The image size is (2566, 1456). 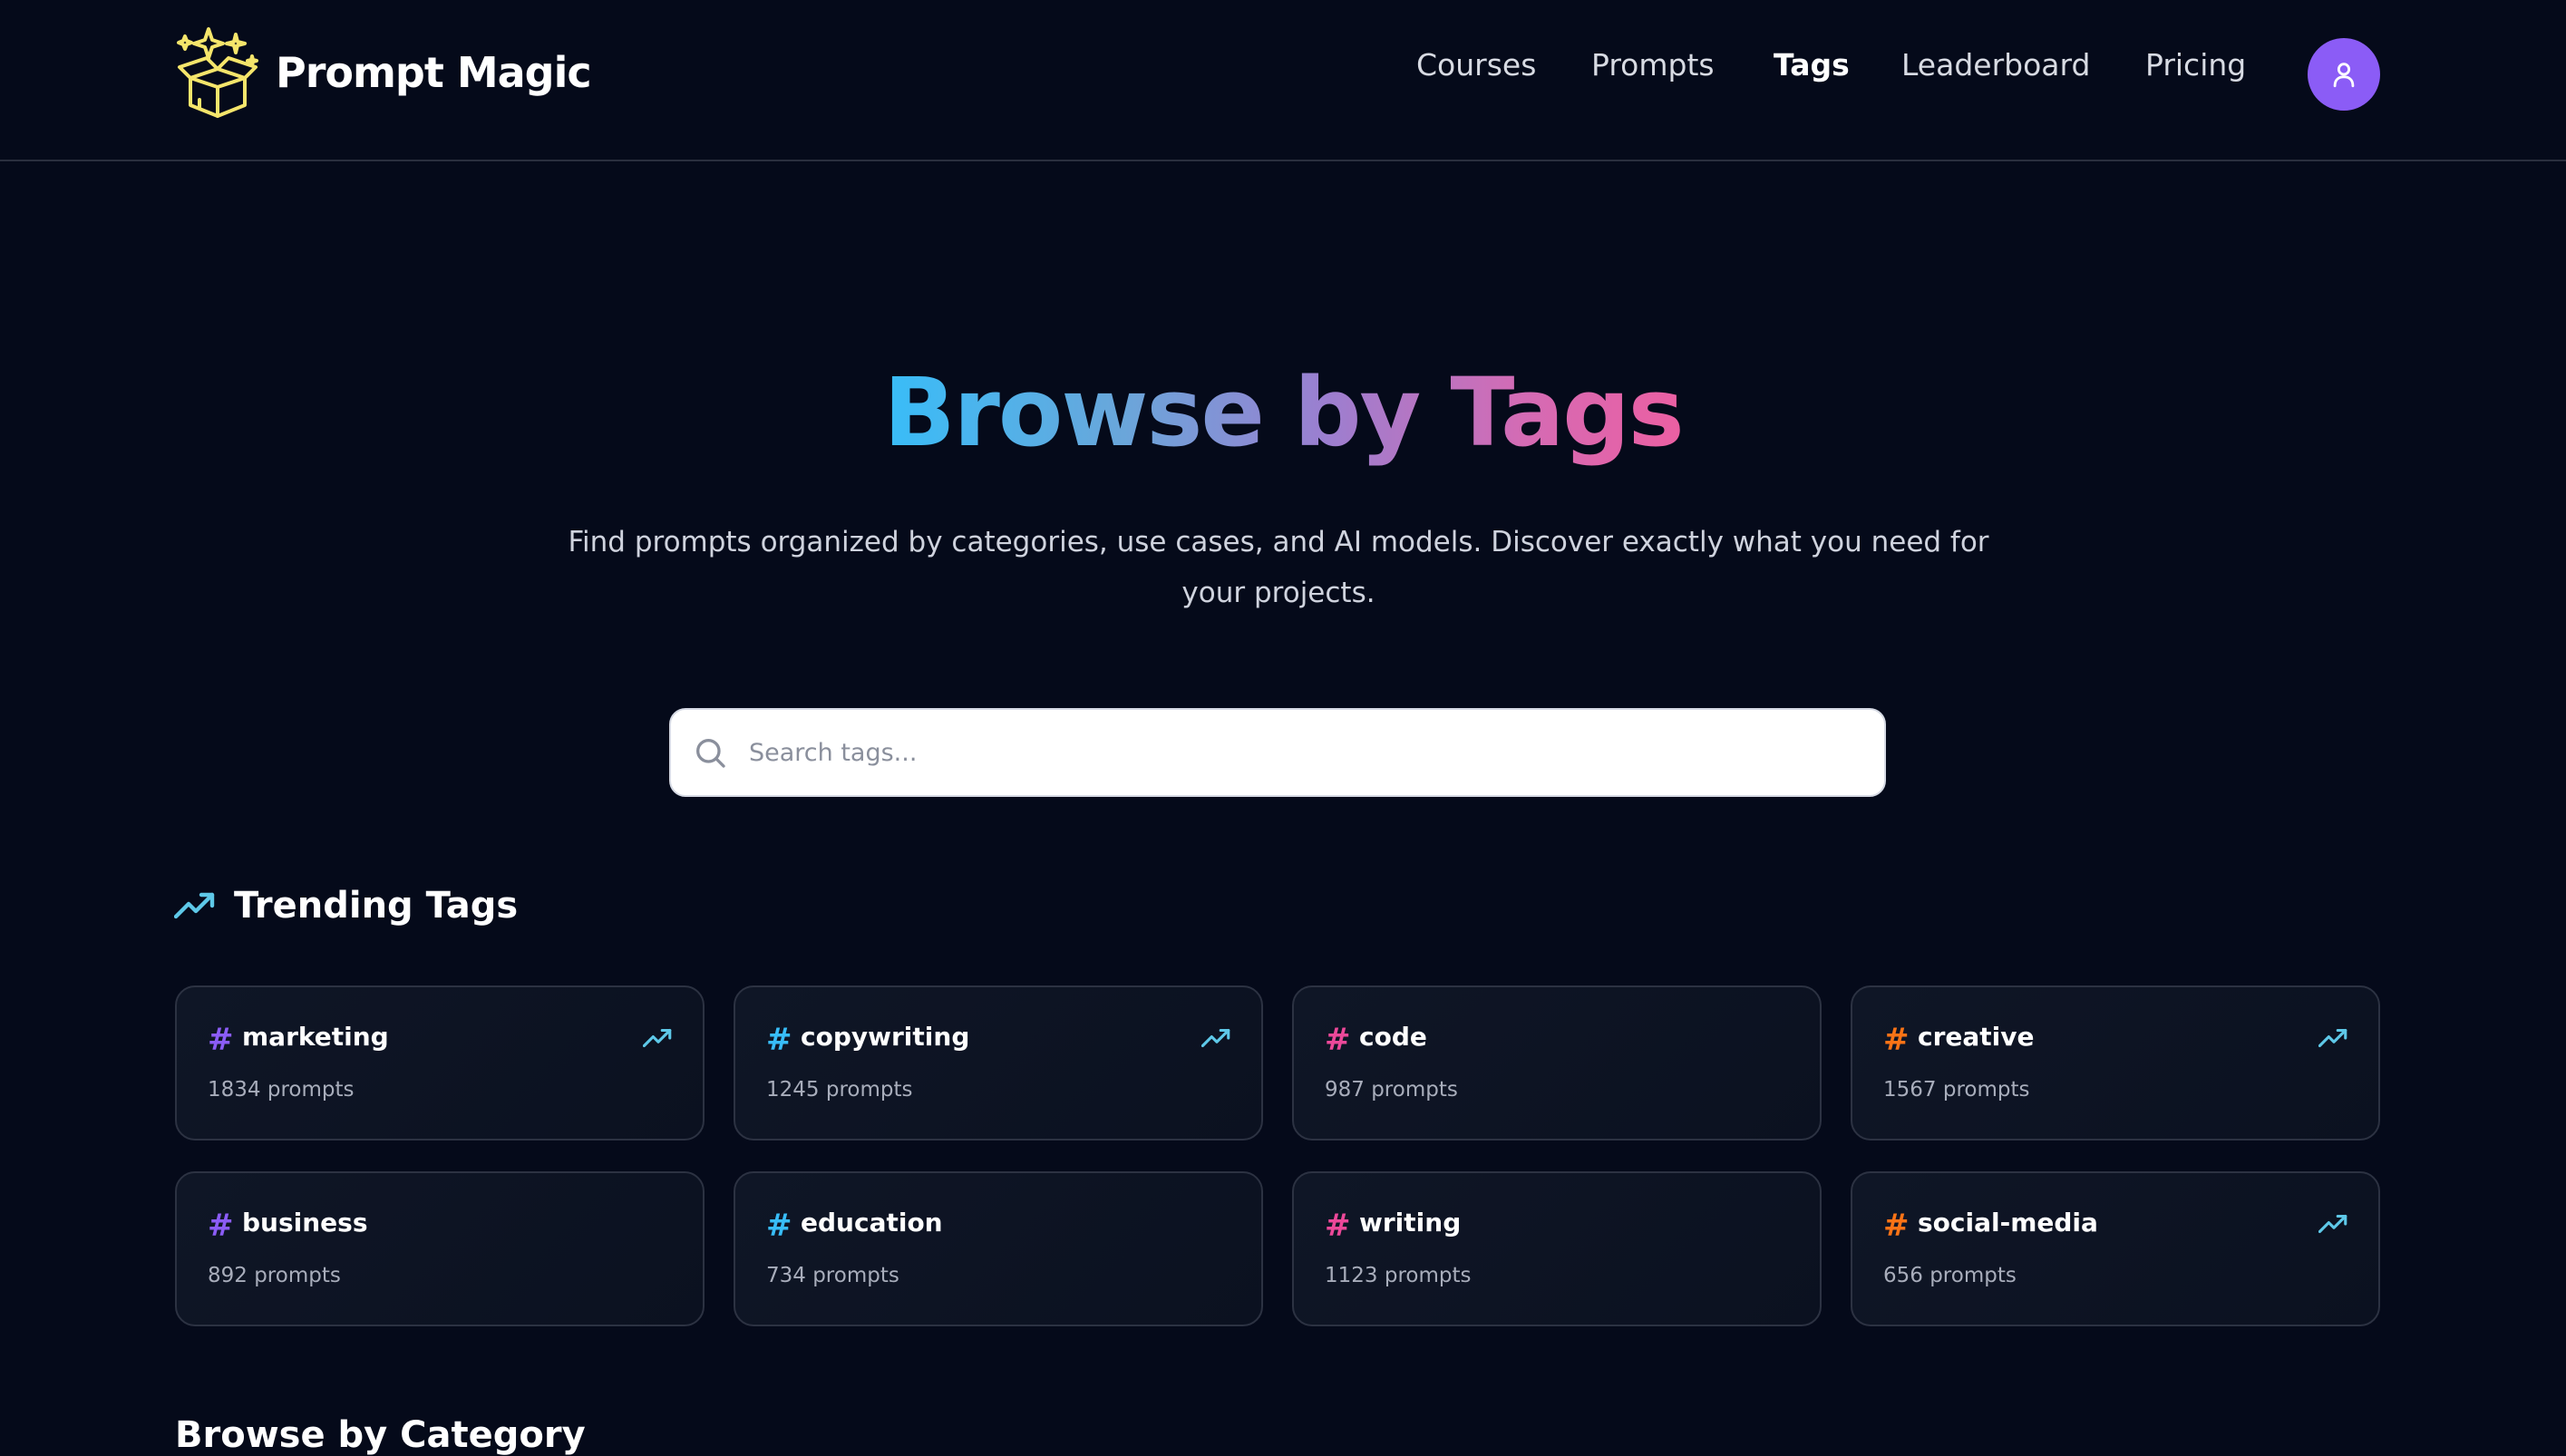 What do you see at coordinates (1317, 753) in the screenshot?
I see `search-input` at bounding box center [1317, 753].